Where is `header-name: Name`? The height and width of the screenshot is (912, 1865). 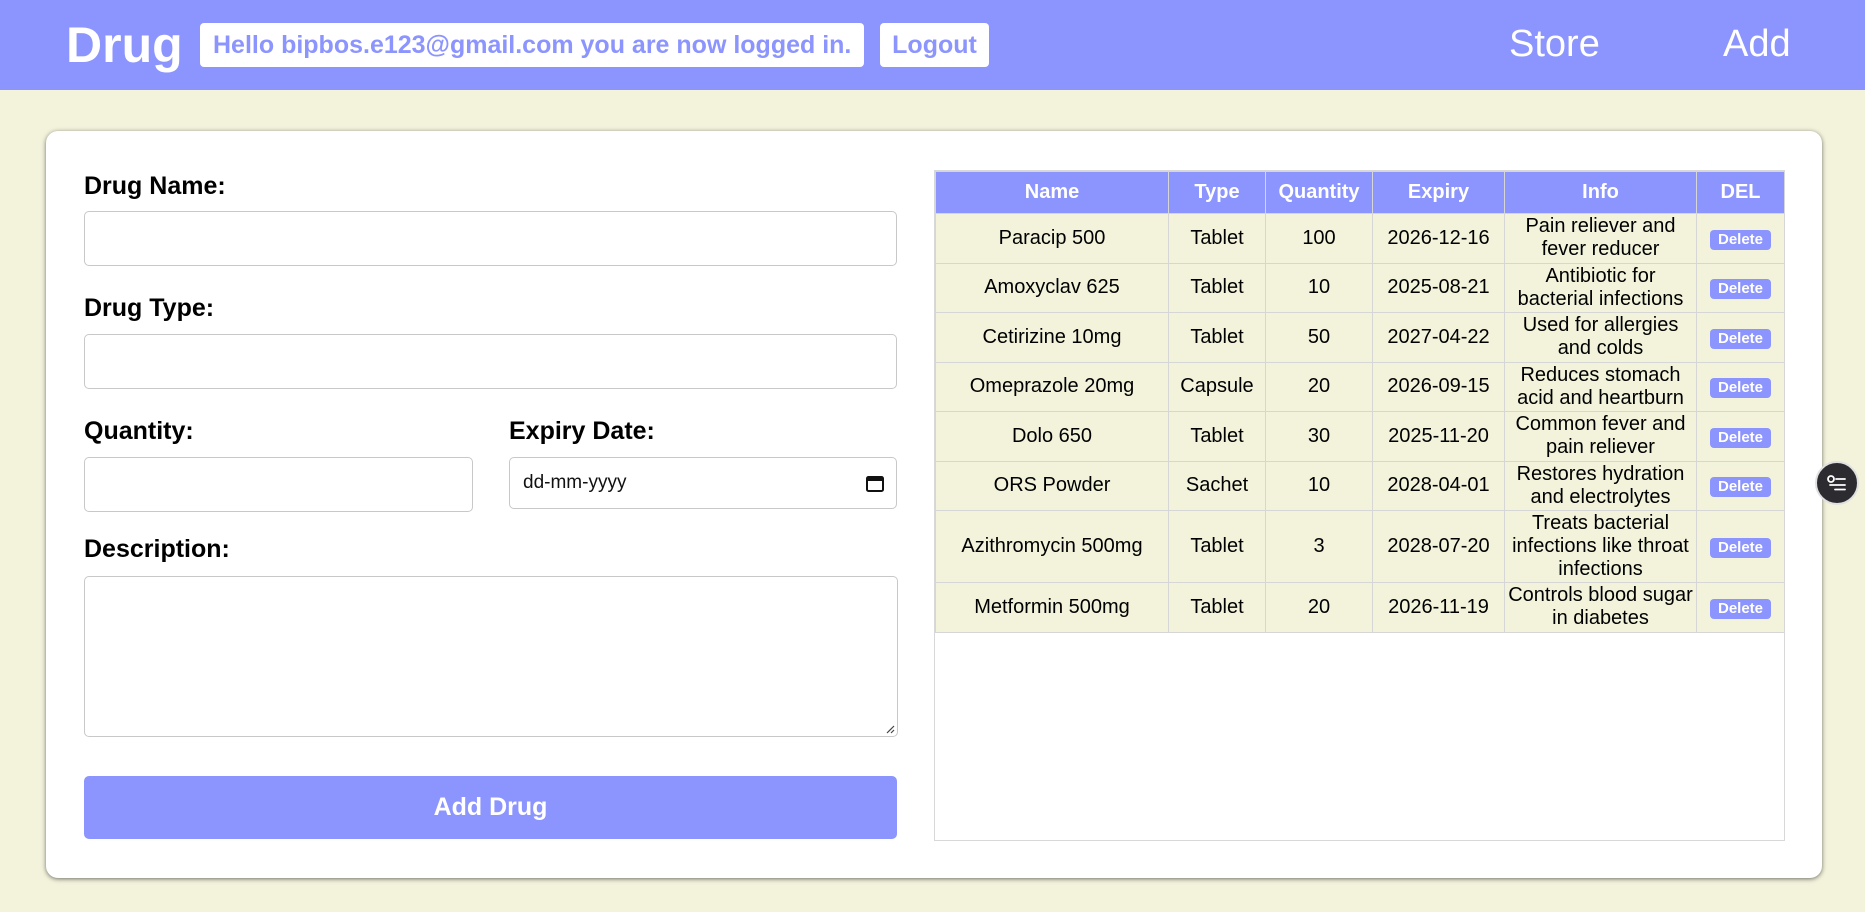
header-name: Name is located at coordinates (1052, 192).